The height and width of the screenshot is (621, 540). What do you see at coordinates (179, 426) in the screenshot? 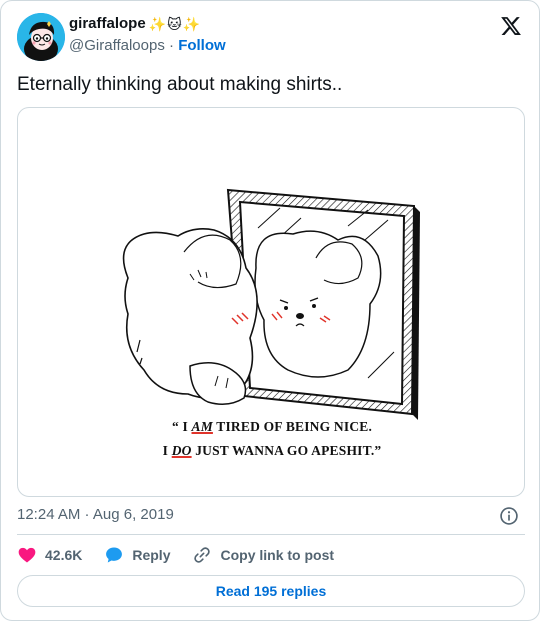
I see `caption-line1-open: “ I` at bounding box center [179, 426].